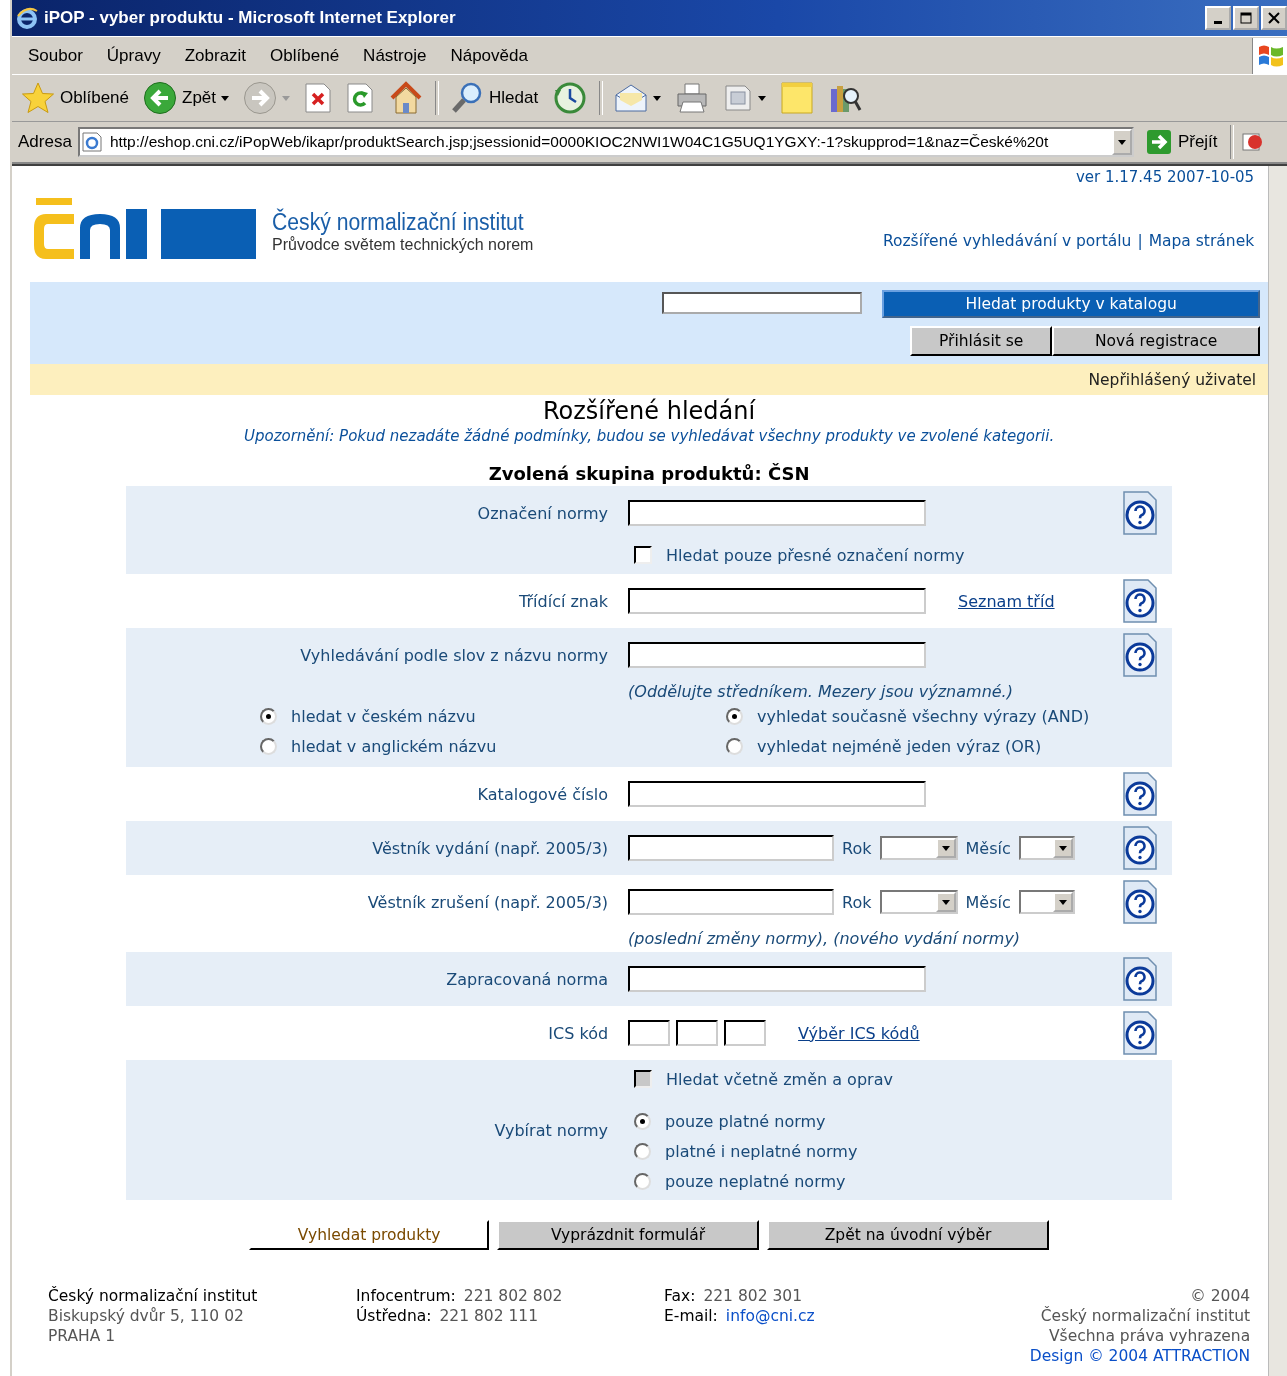 This screenshot has height=1376, width=1287. I want to click on notice-text: Upozornění: Pokud nezadáte žádné podmínky, budou se vyhledávat všechny produkty ve zvolené kategorii., so click(649, 436).